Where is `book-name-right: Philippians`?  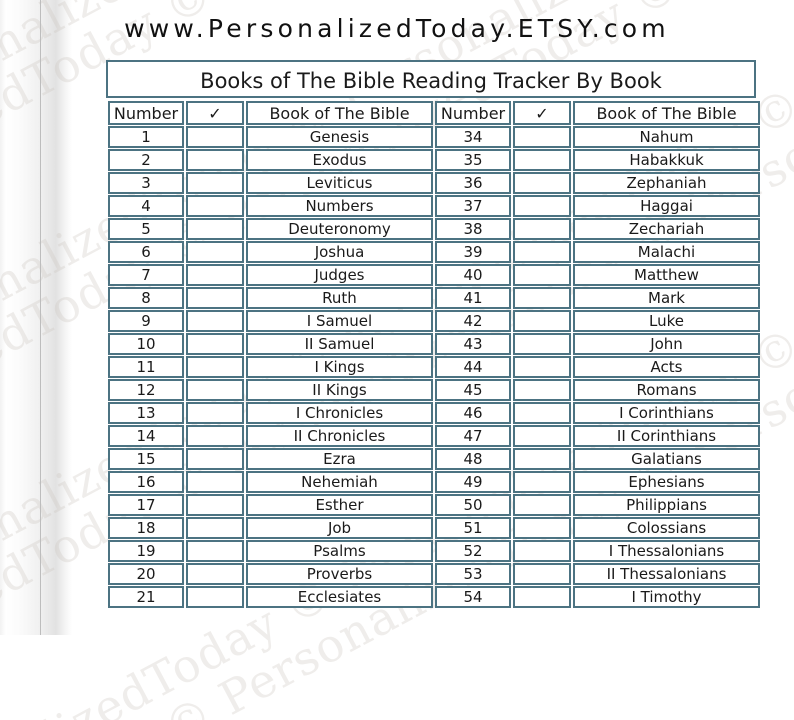 book-name-right: Philippians is located at coordinates (666, 505).